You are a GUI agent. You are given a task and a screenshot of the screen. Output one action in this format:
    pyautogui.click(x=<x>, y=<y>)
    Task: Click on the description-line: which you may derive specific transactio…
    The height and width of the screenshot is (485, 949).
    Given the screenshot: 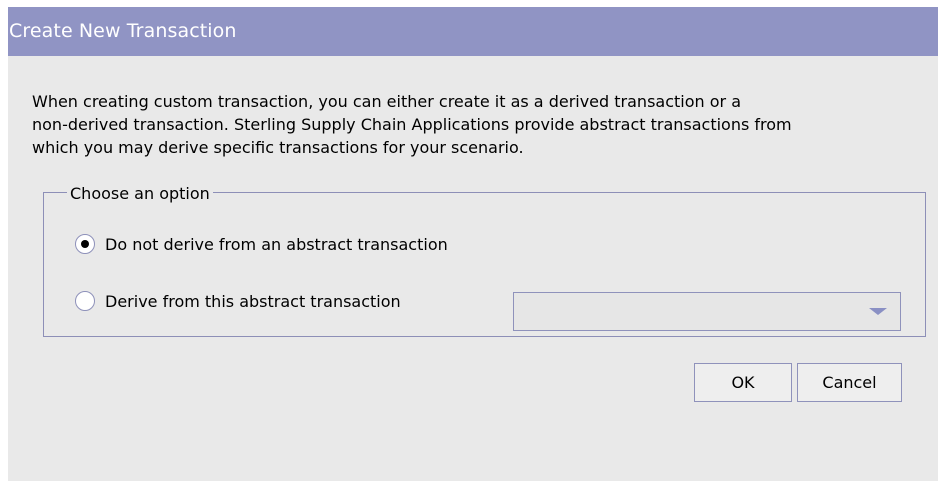 What is the action you would take?
    pyautogui.click(x=278, y=147)
    